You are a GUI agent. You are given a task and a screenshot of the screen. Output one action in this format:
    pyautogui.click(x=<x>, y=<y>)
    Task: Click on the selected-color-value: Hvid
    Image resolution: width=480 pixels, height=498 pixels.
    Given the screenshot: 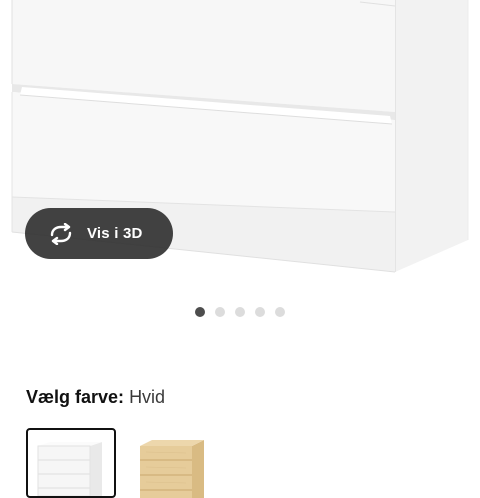 What is the action you would take?
    pyautogui.click(x=147, y=397)
    